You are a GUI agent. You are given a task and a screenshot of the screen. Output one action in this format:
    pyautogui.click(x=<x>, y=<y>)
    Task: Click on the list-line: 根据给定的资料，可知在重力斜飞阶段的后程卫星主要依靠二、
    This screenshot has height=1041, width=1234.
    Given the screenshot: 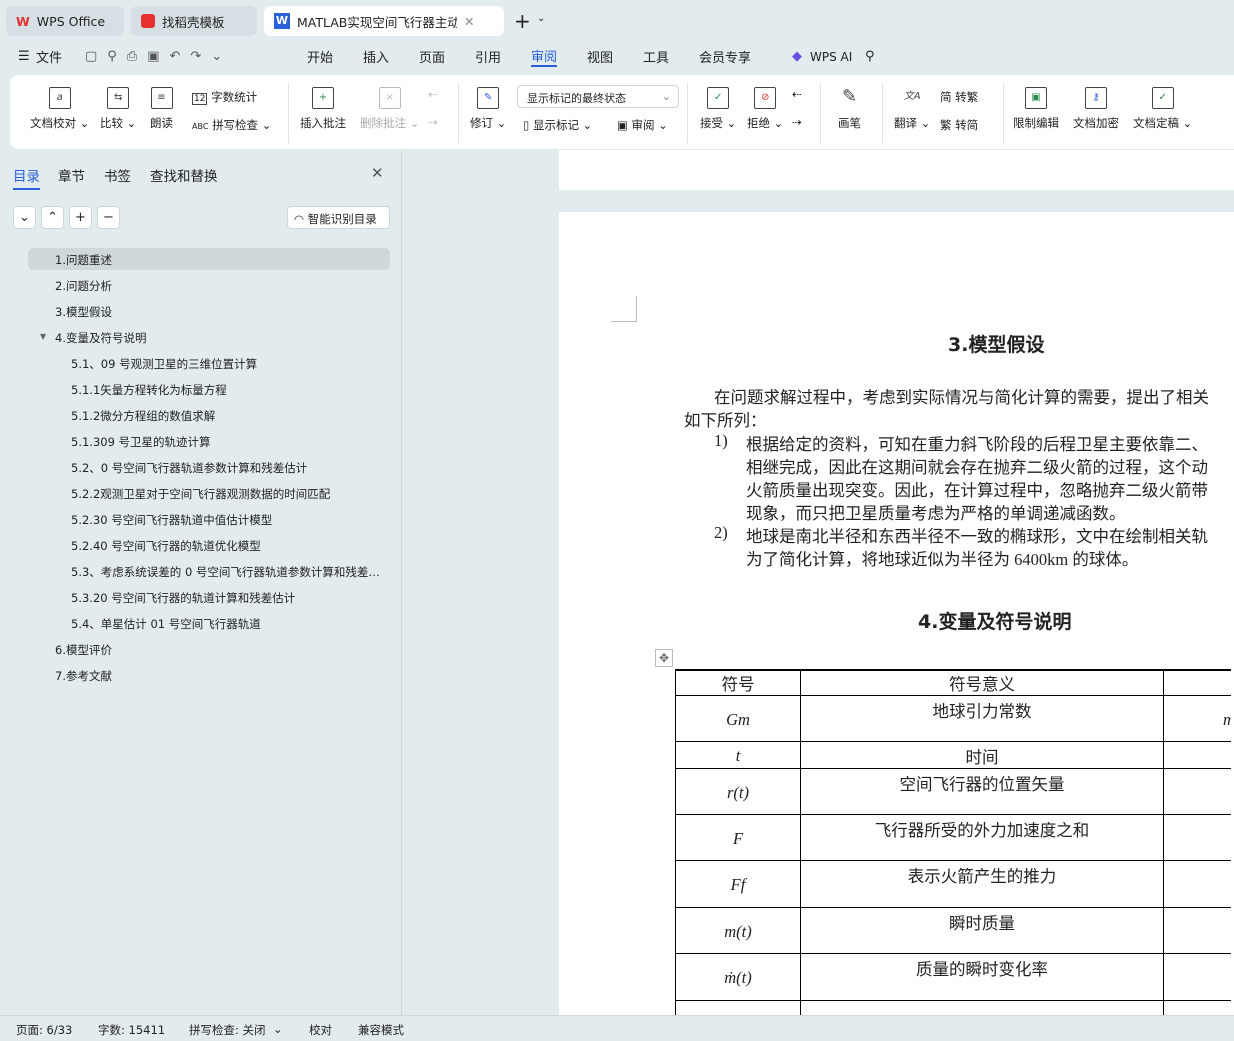 What is the action you would take?
    pyautogui.click(x=977, y=444)
    